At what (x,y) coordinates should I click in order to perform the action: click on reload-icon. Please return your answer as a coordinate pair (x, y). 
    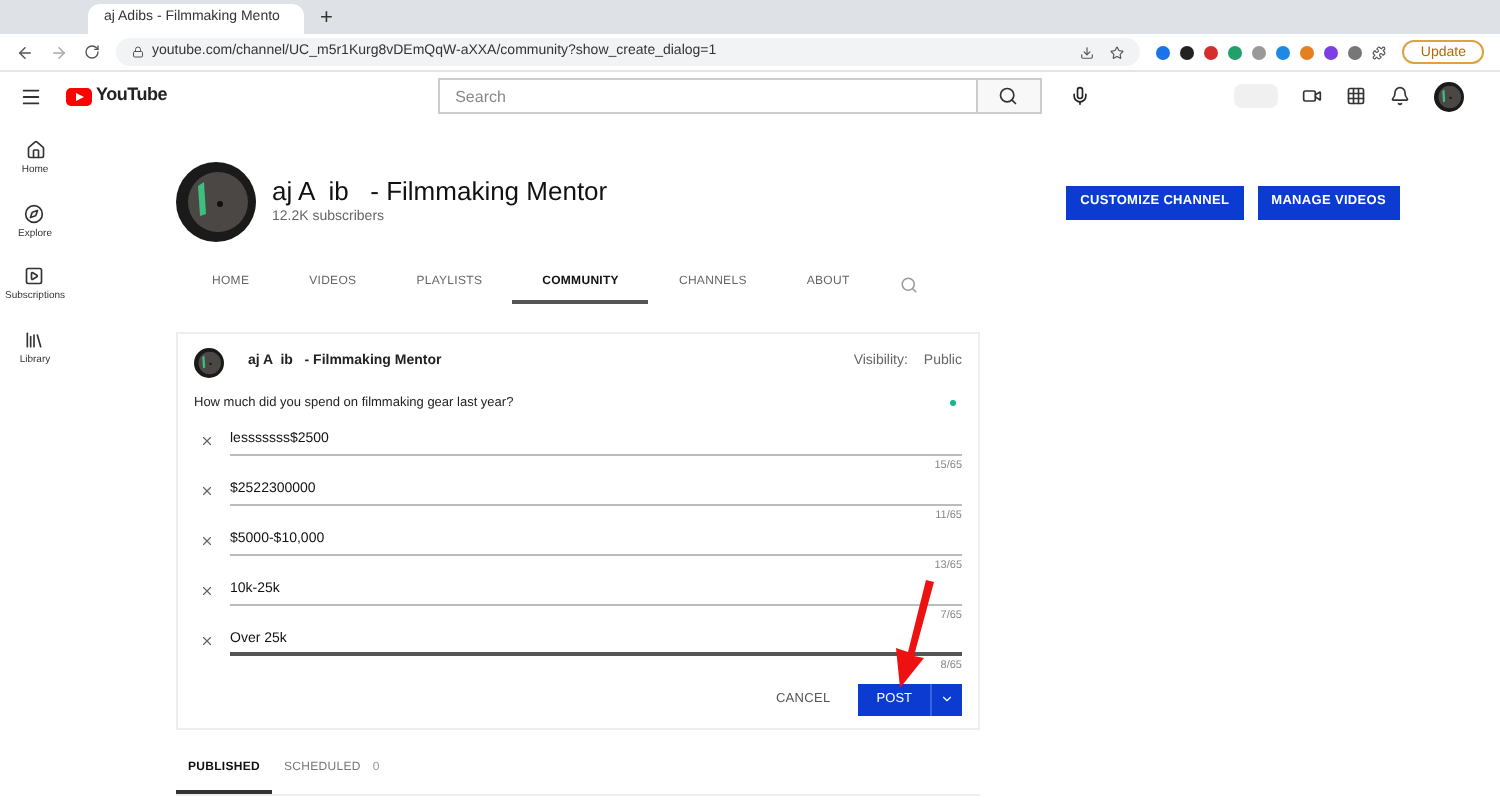
    Looking at the image, I should click on (92, 52).